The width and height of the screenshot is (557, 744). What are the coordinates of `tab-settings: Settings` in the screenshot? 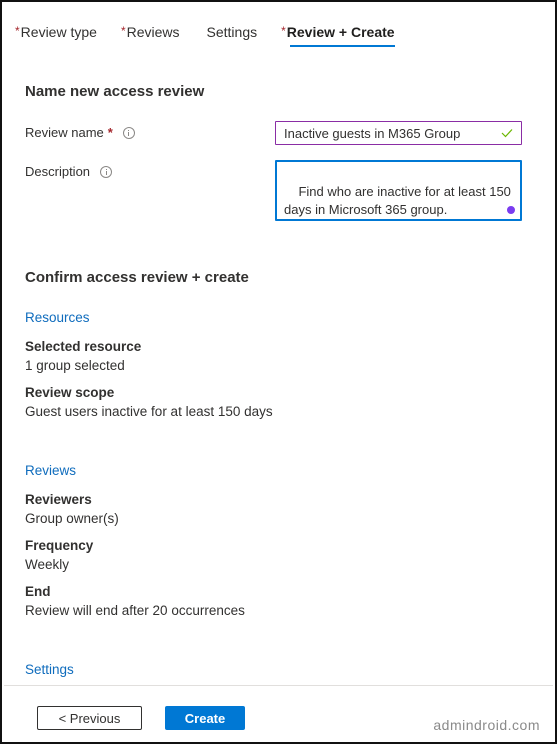 It's located at (232, 36).